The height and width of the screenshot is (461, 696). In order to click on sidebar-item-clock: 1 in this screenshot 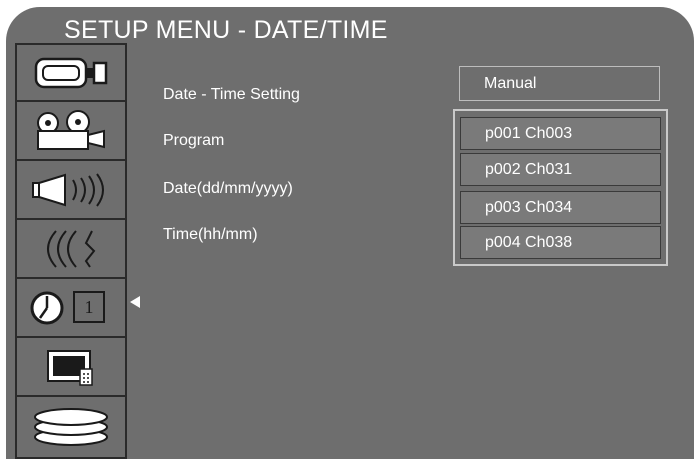, I will do `click(71, 307)`.